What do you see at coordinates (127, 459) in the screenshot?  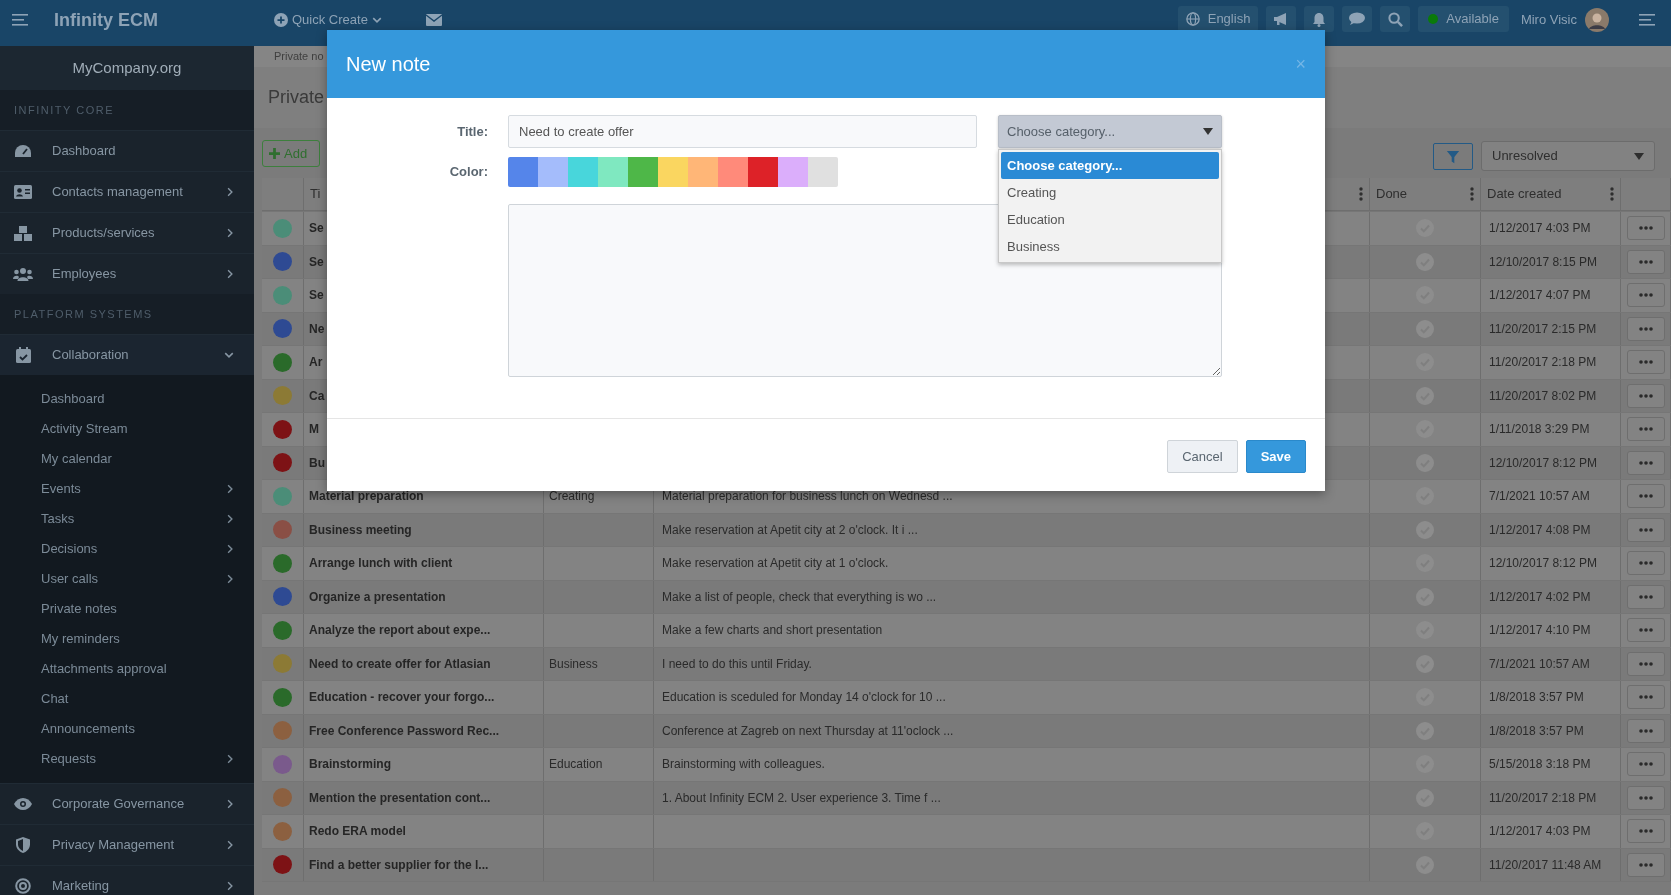 I see `submenu-item: My calendar` at bounding box center [127, 459].